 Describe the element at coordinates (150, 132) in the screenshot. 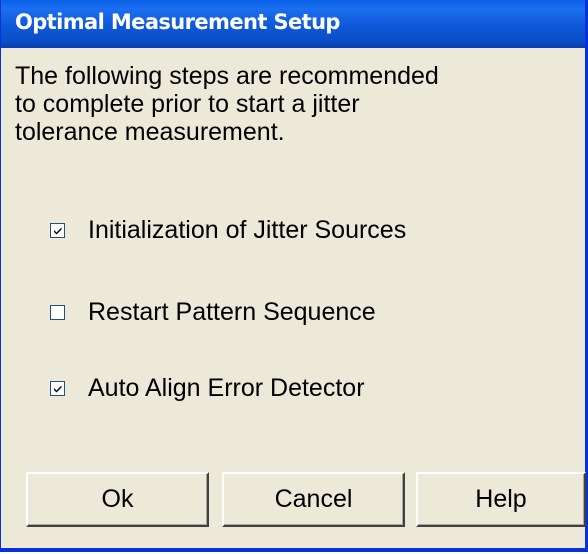

I see `description-line: tolerance measurement.` at that location.